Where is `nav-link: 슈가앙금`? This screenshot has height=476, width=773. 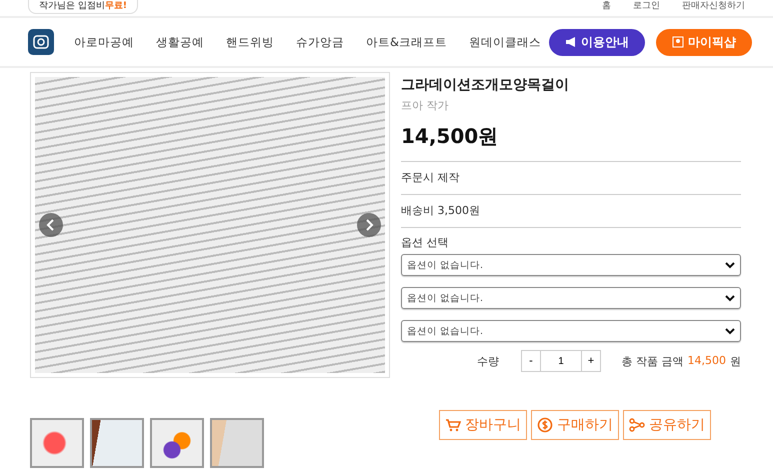 nav-link: 슈가앙금 is located at coordinates (320, 42).